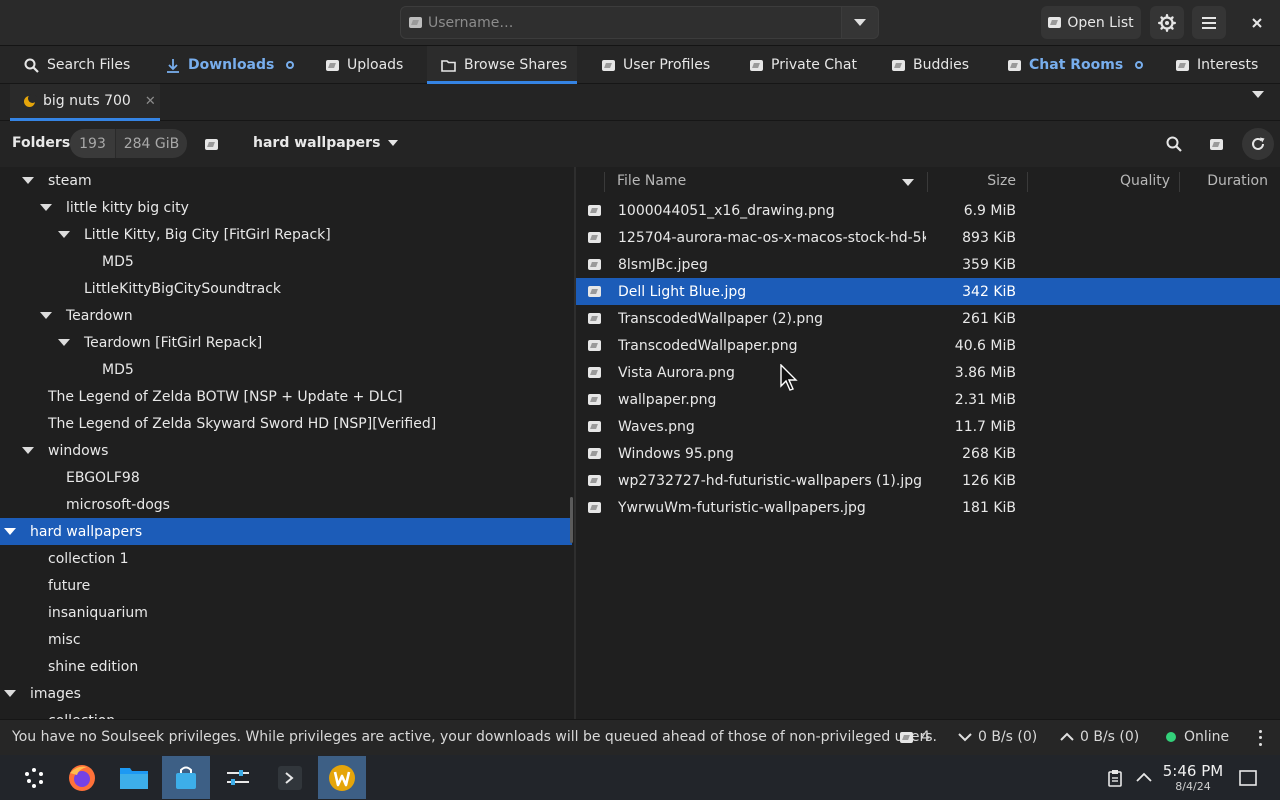 Image resolution: width=1280 pixels, height=800 pixels. I want to click on tab-chat-rooms: Chat Rooms, so click(1072, 65).